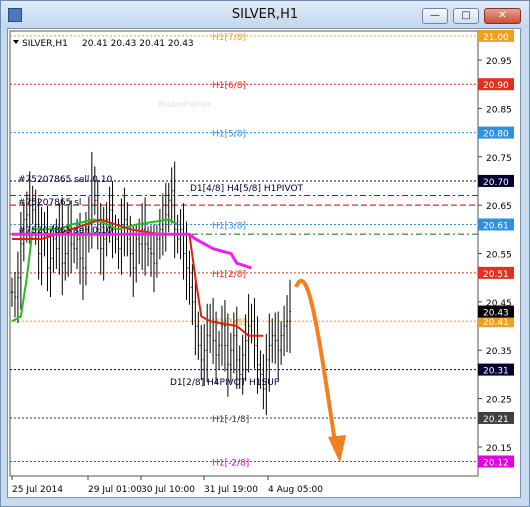 The image size is (530, 507). Describe the element at coordinates (229, 38) in the screenshot. I see `murray-level-label: H1[7/8]` at that location.